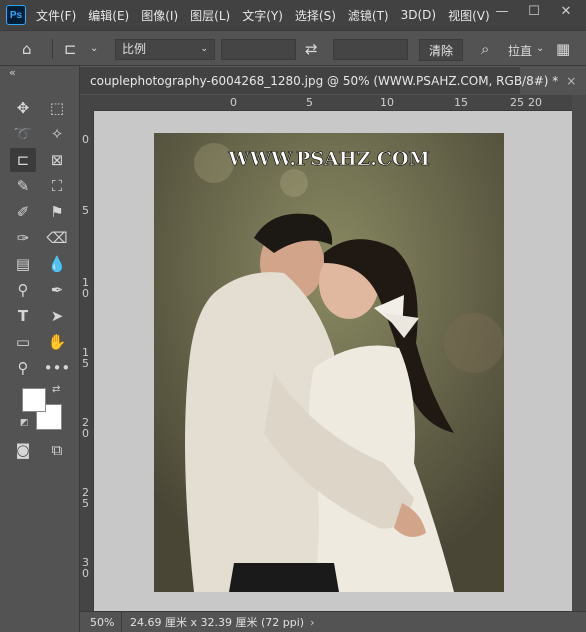 The height and width of the screenshot is (632, 586). Describe the element at coordinates (12, 72) in the screenshot. I see `collapse-panel-icon: «` at that location.